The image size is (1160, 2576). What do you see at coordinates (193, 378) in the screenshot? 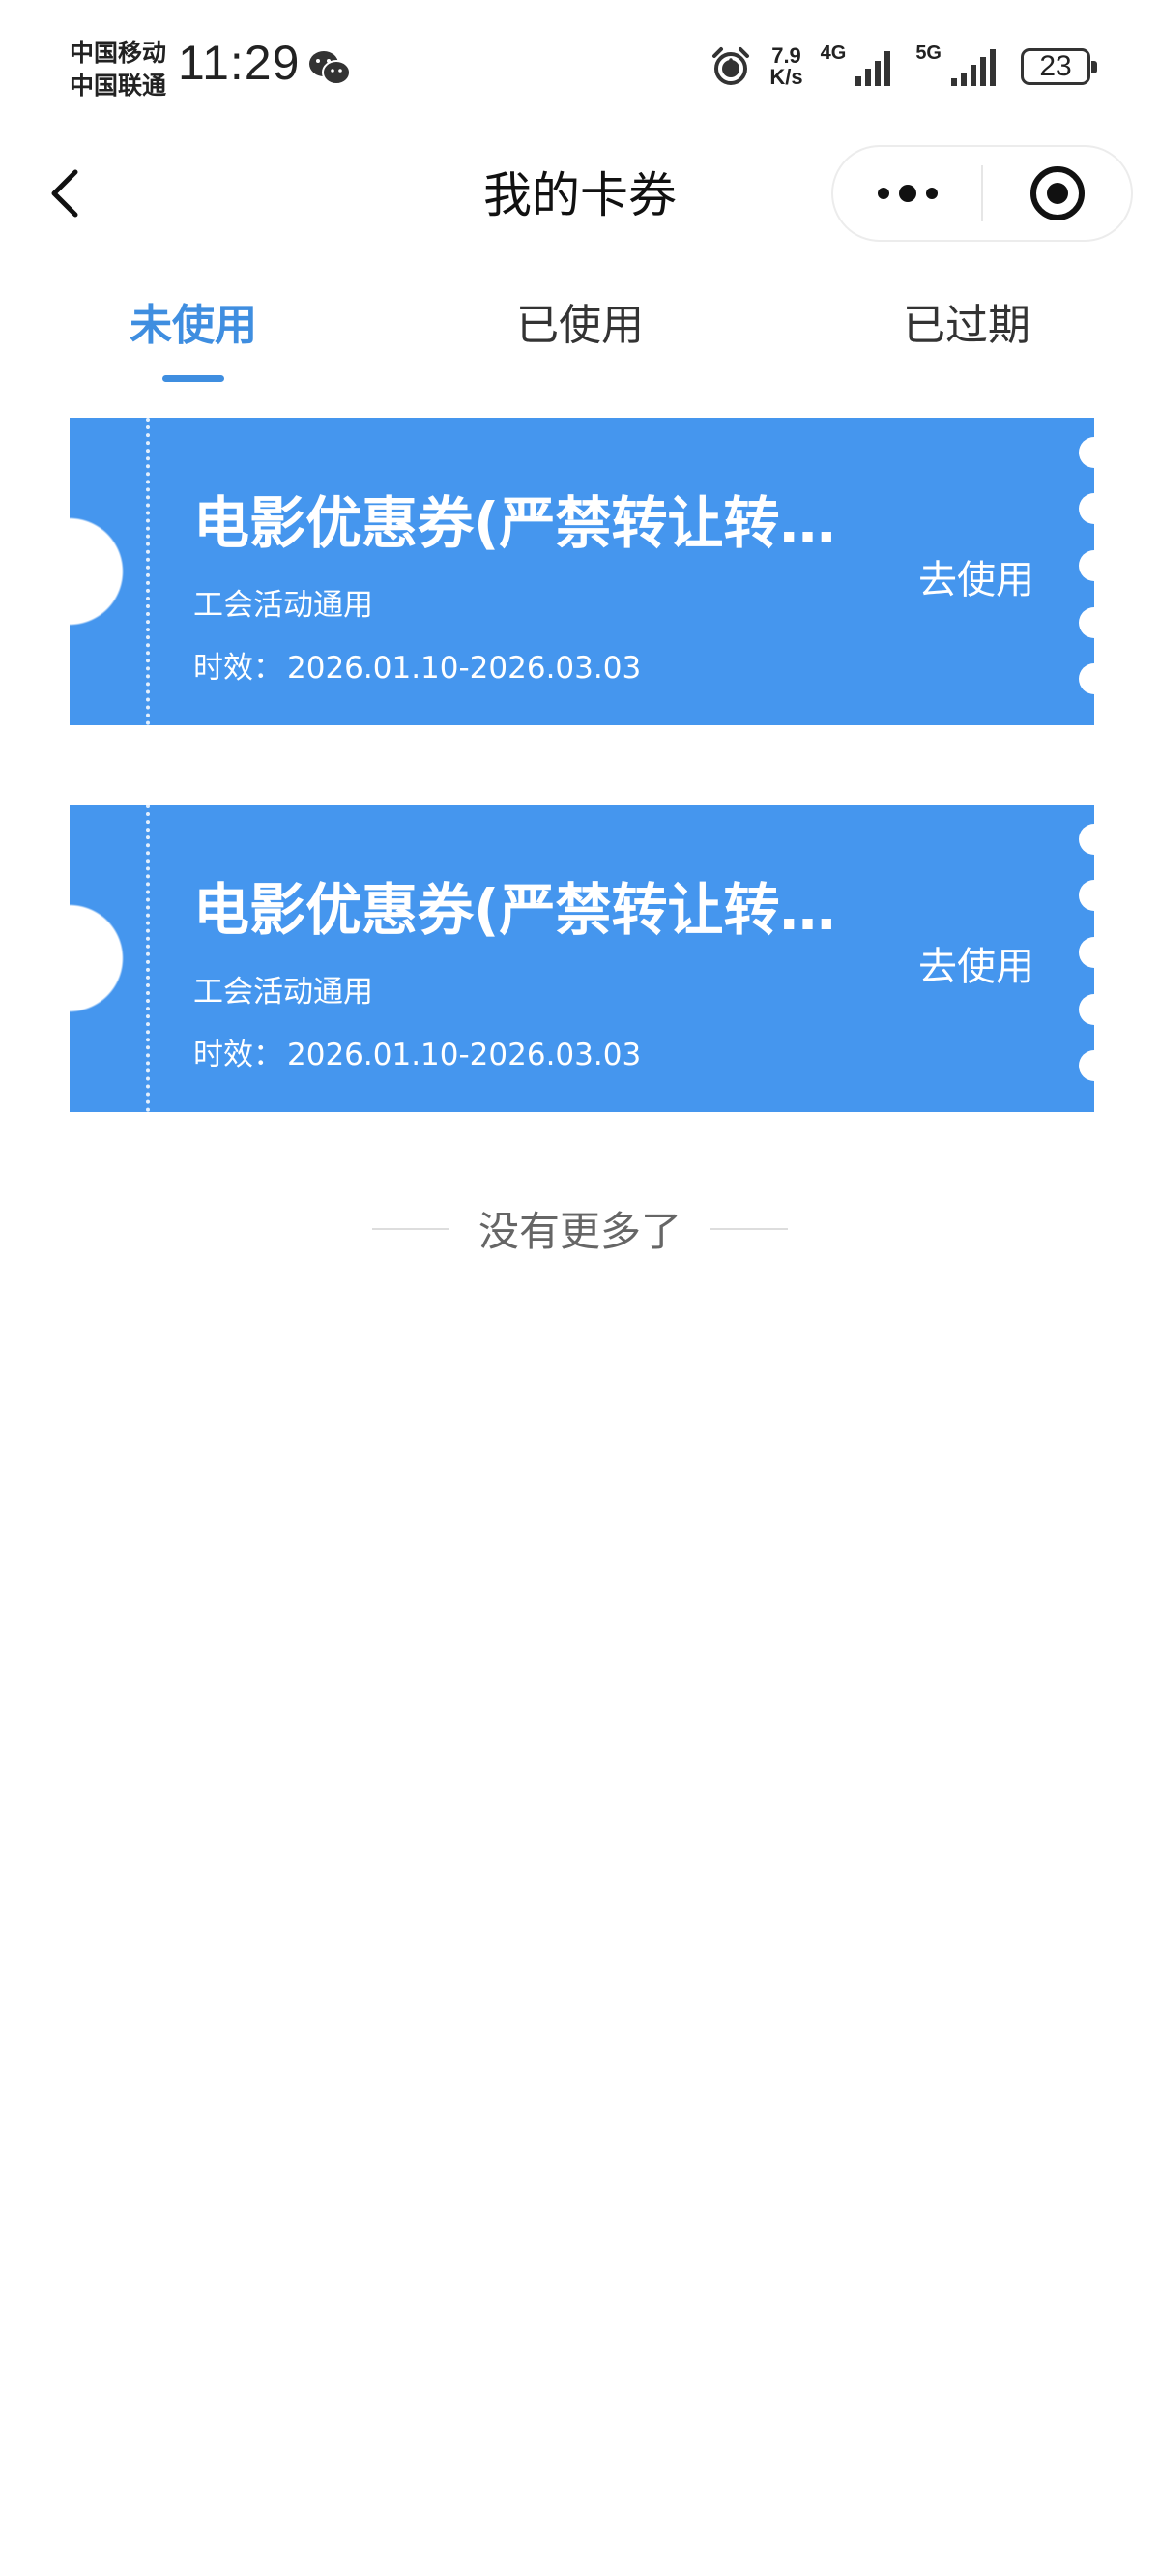
I see `active-tab-indicator` at bounding box center [193, 378].